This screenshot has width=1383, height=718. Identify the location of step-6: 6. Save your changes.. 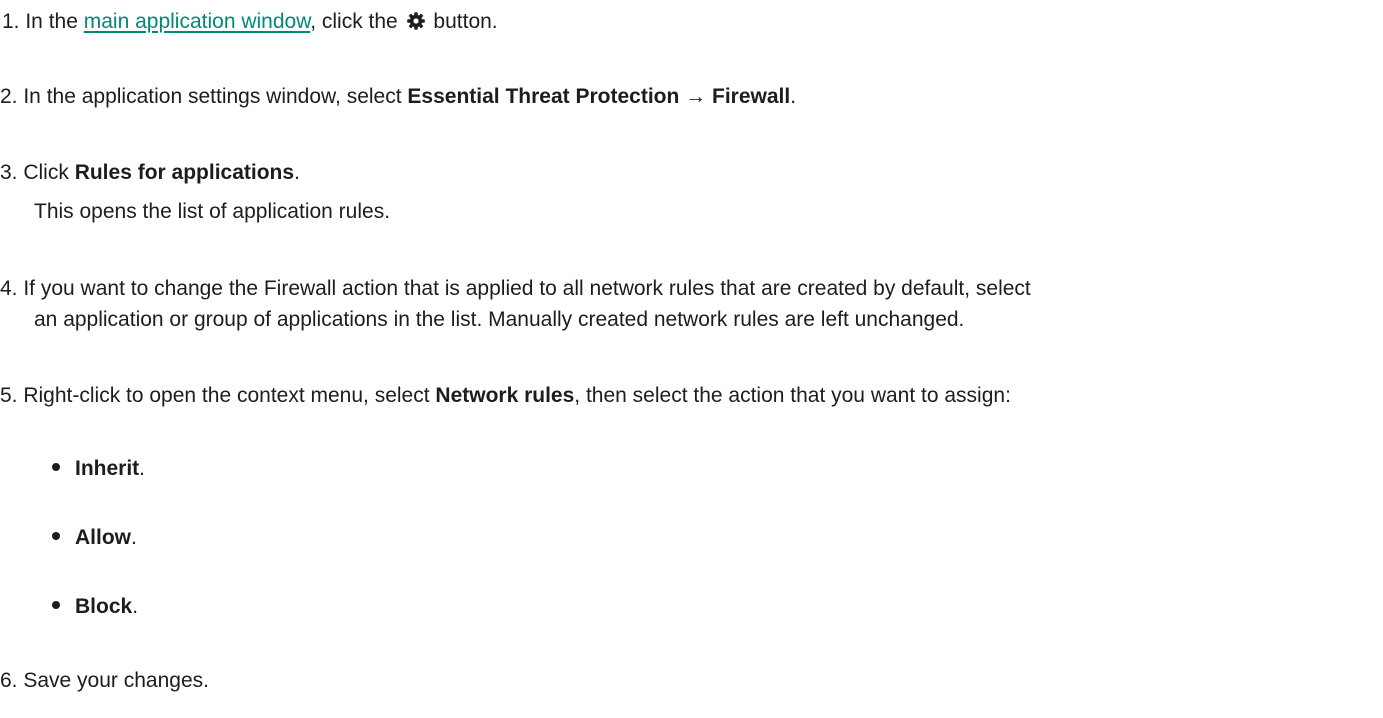
(104, 681).